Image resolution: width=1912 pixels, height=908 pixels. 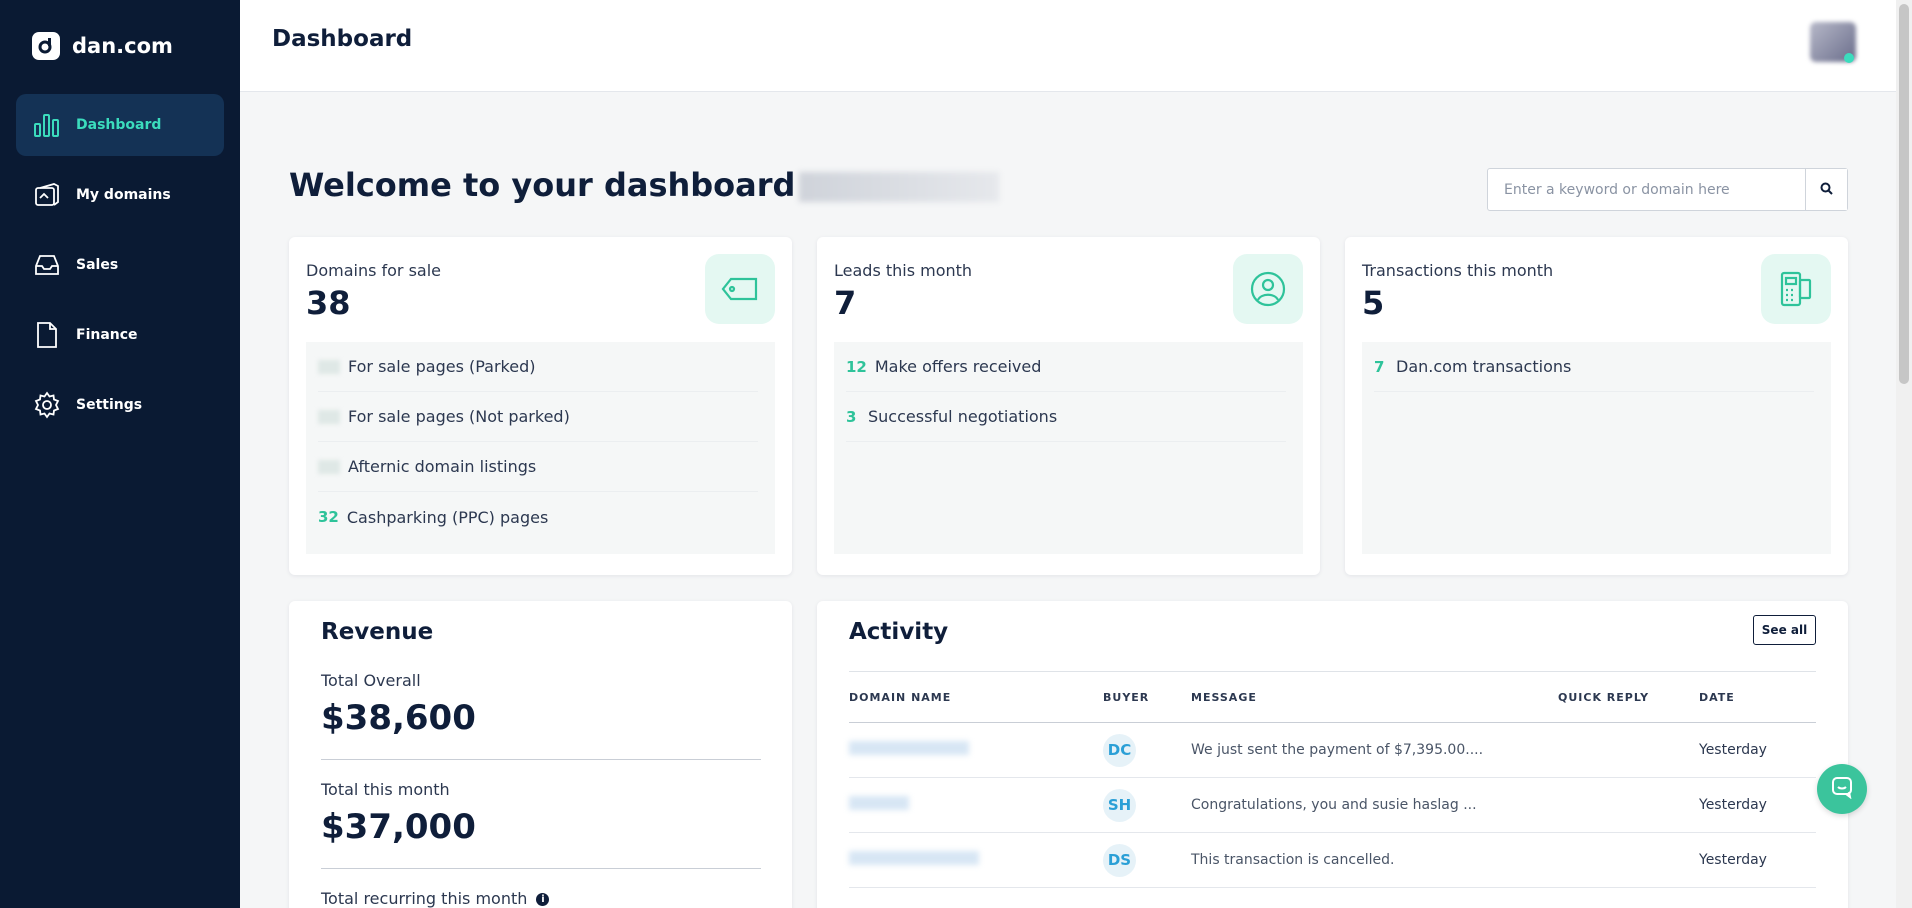 I want to click on revenue-label: Total this month, so click(x=385, y=789).